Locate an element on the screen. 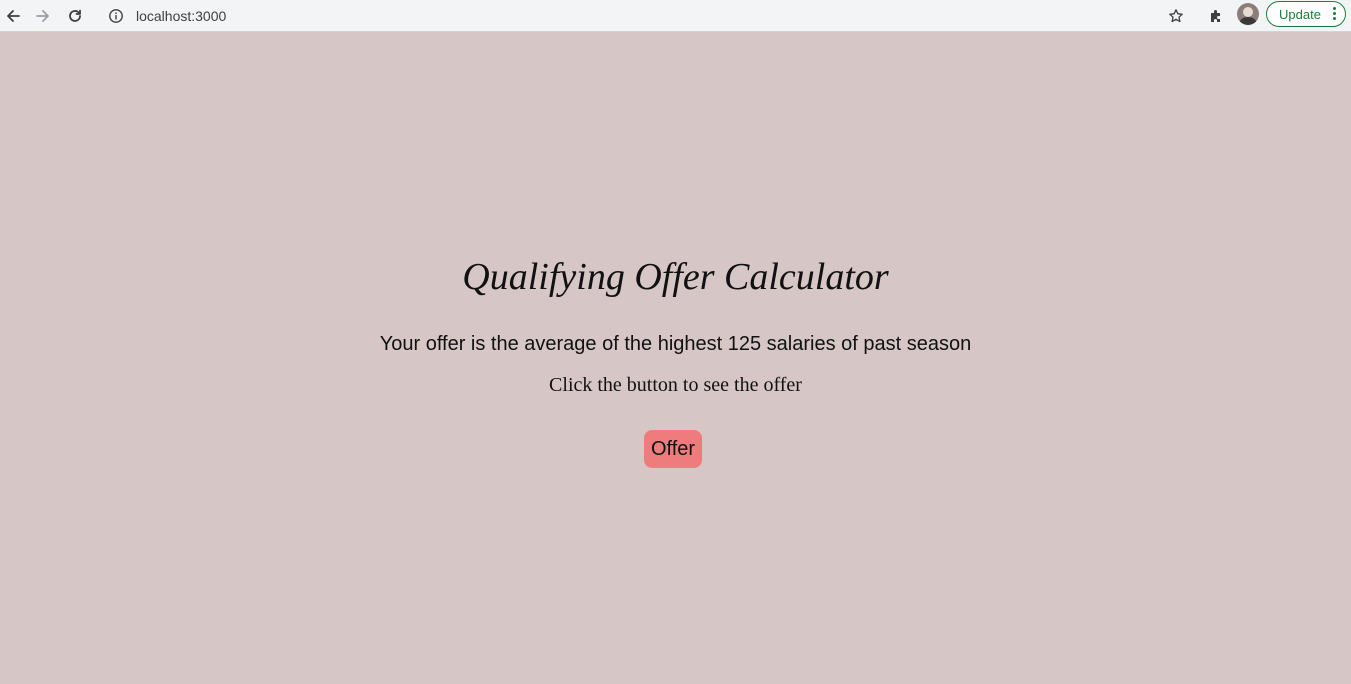 This screenshot has width=1351, height=684. menu-dots-icon is located at coordinates (1335, 14).